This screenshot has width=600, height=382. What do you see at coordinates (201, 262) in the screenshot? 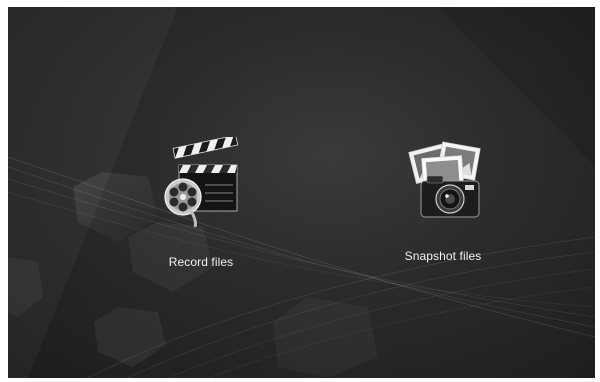
I see `record-files-label: Record files` at bounding box center [201, 262].